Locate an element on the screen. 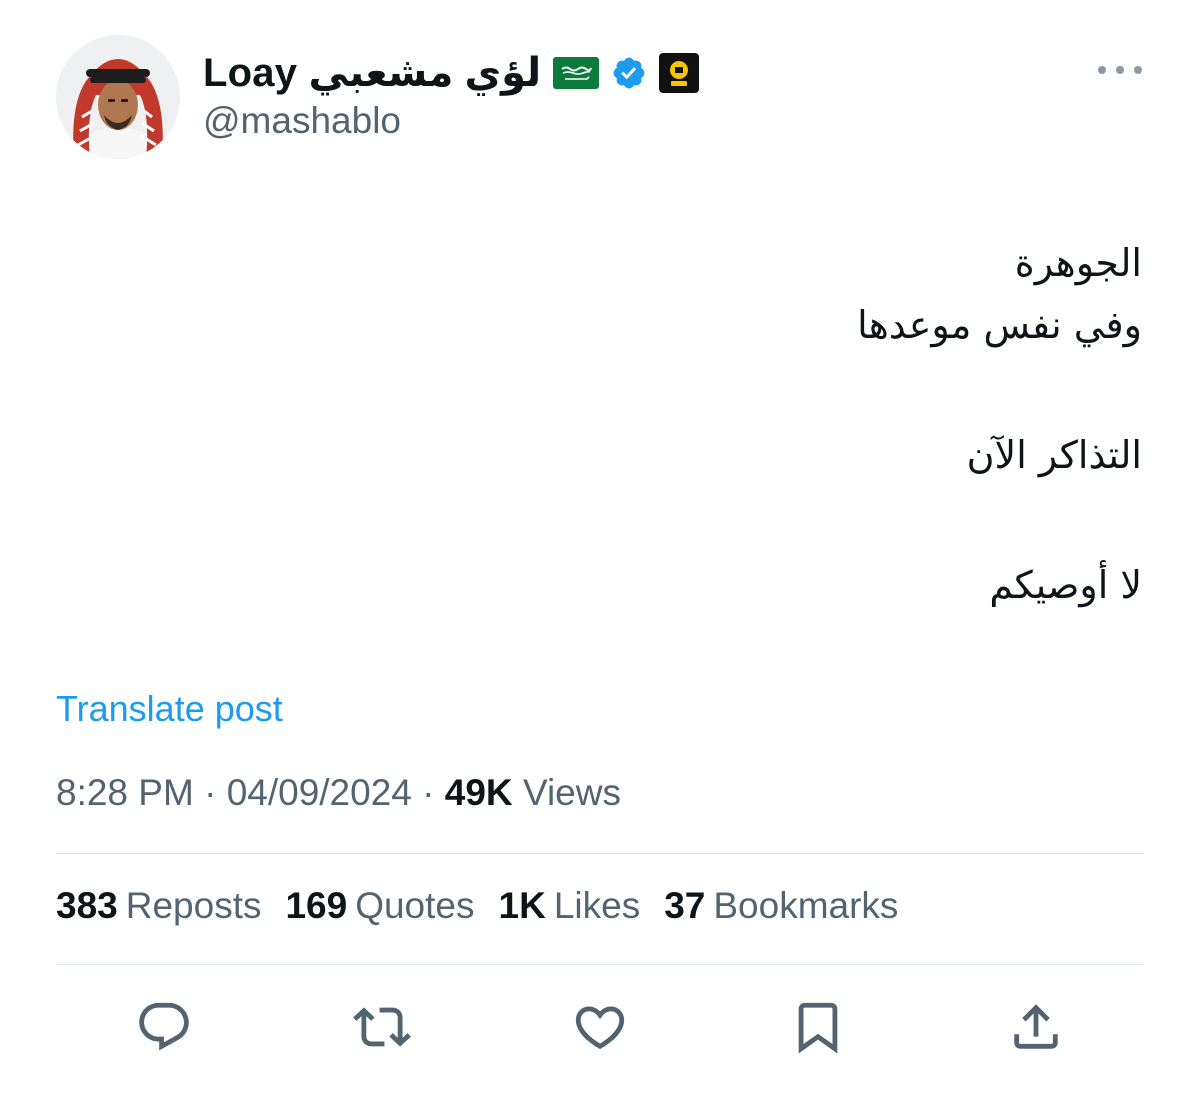 This screenshot has width=1200, height=1107. likes-stat: 1K Likes is located at coordinates (570, 906).